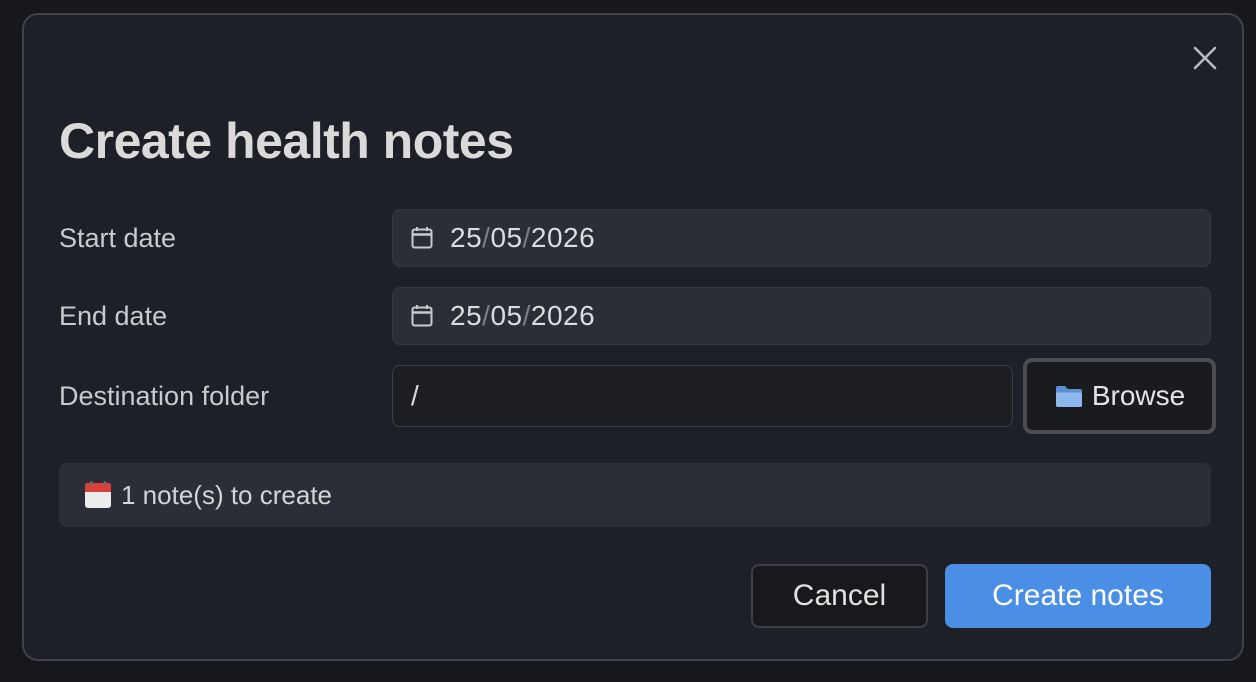  What do you see at coordinates (466, 237) in the screenshot?
I see `start-date-day: 25` at bounding box center [466, 237].